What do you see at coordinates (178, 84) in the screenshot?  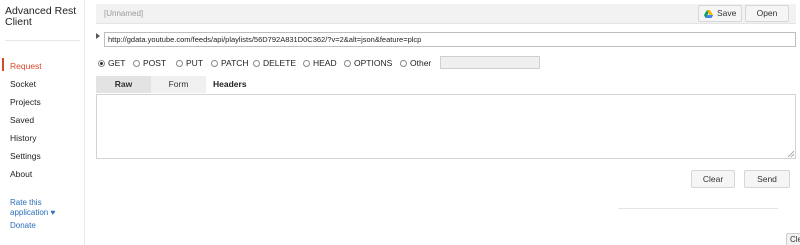 I see `tab-form: Form` at bounding box center [178, 84].